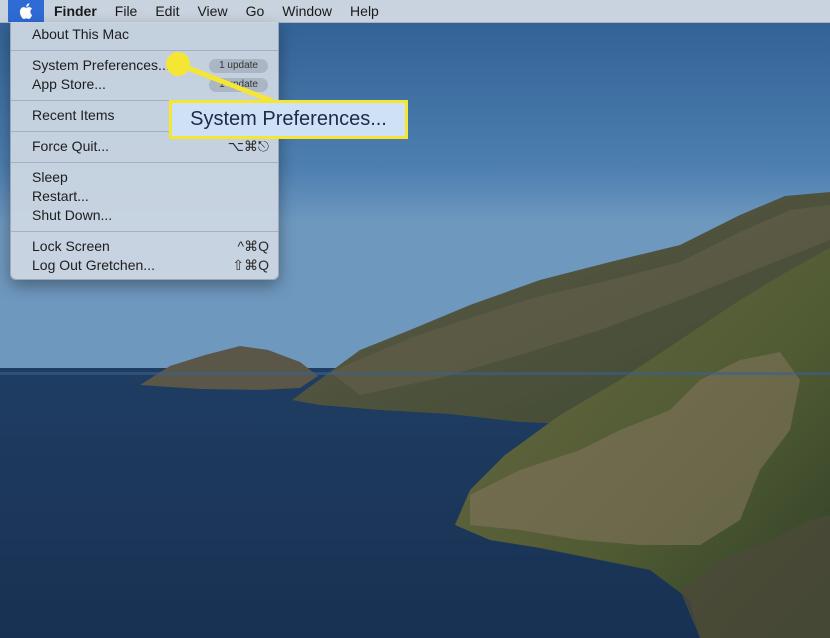 The height and width of the screenshot is (638, 830). Describe the element at coordinates (71, 246) in the screenshot. I see `menu-item-label: Lock Screen` at that location.